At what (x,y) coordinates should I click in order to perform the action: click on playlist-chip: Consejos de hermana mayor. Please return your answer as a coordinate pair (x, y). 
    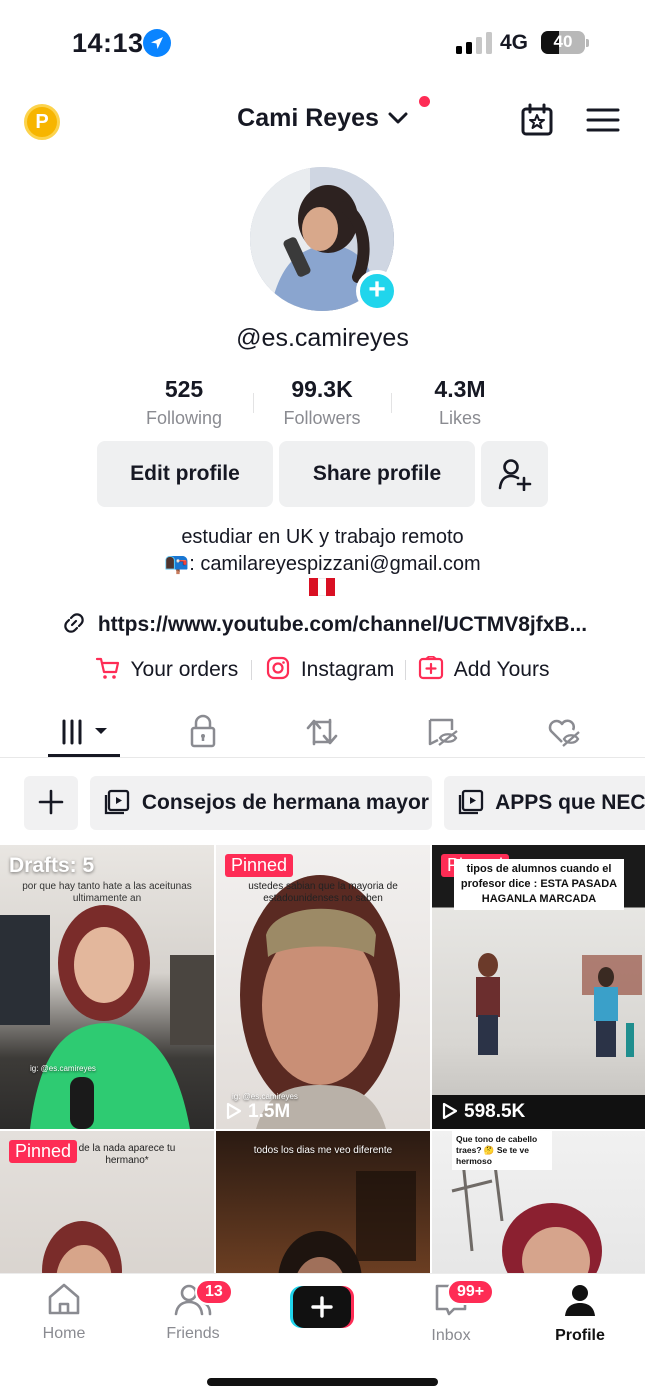
    Looking at the image, I should click on (261, 803).